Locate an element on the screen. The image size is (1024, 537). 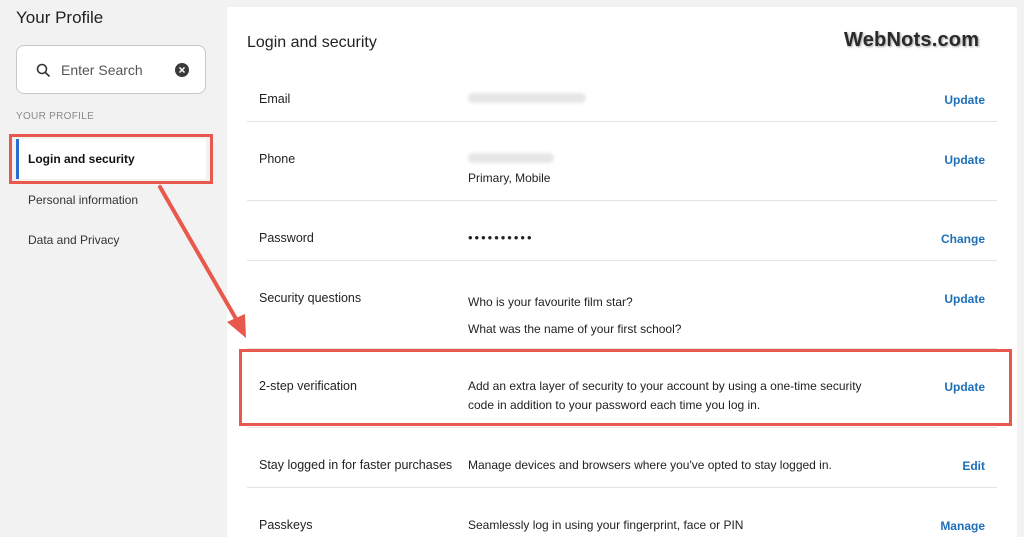
password-change-link: Change is located at coordinates (963, 239).